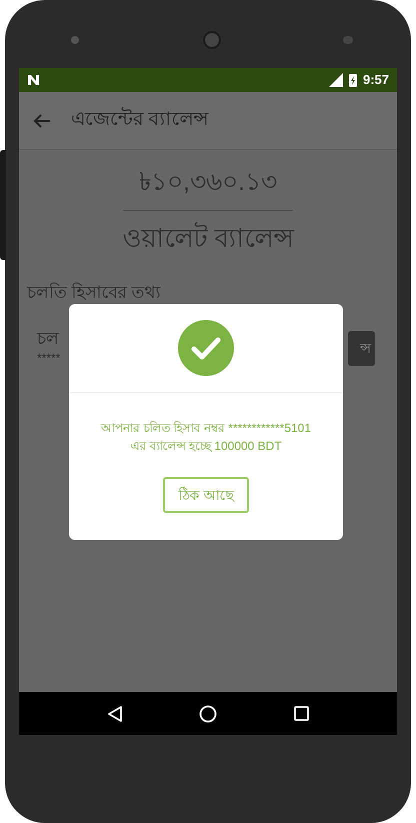 This screenshot has height=823, width=416. What do you see at coordinates (42, 120) in the screenshot?
I see `back-arrow-icon` at bounding box center [42, 120].